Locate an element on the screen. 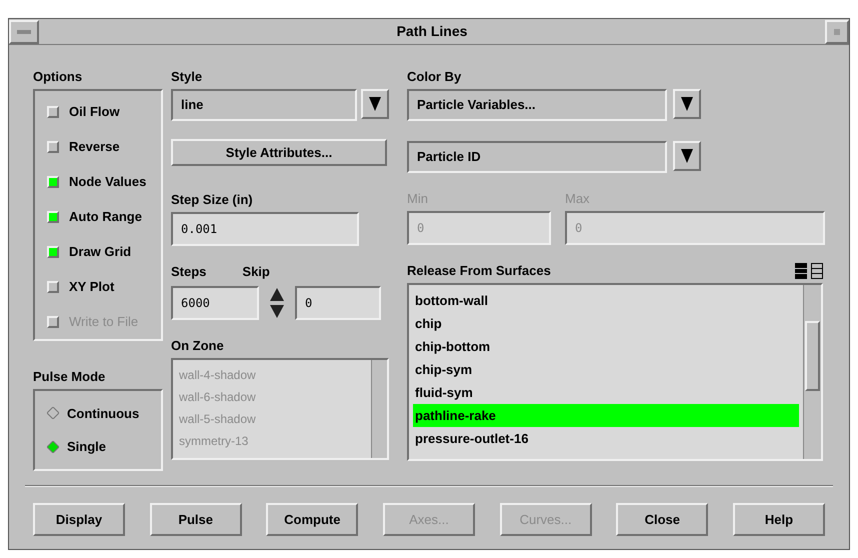 The image size is (858, 558). minus-icon is located at coordinates (24, 32).